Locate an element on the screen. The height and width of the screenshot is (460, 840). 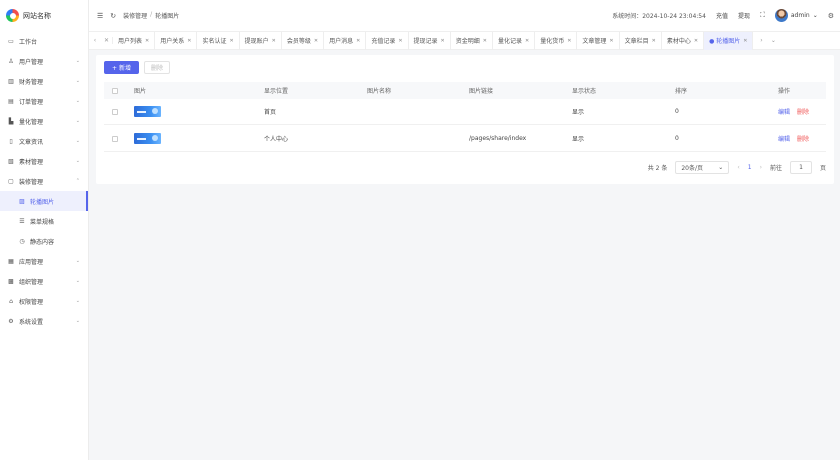
sidebar-item: ▭ 工作台 is located at coordinates (44, 41).